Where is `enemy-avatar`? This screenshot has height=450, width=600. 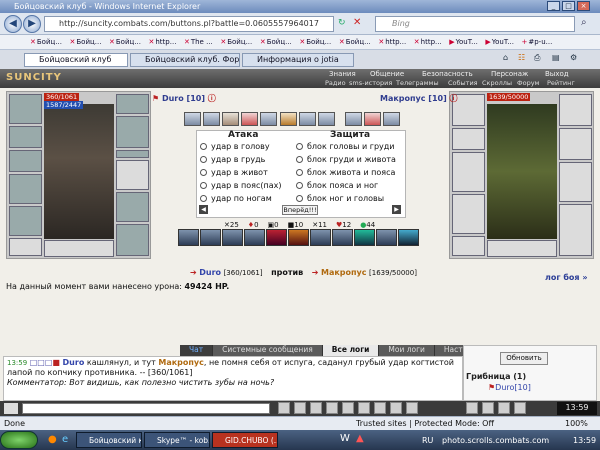 enemy-avatar is located at coordinates (522, 171).